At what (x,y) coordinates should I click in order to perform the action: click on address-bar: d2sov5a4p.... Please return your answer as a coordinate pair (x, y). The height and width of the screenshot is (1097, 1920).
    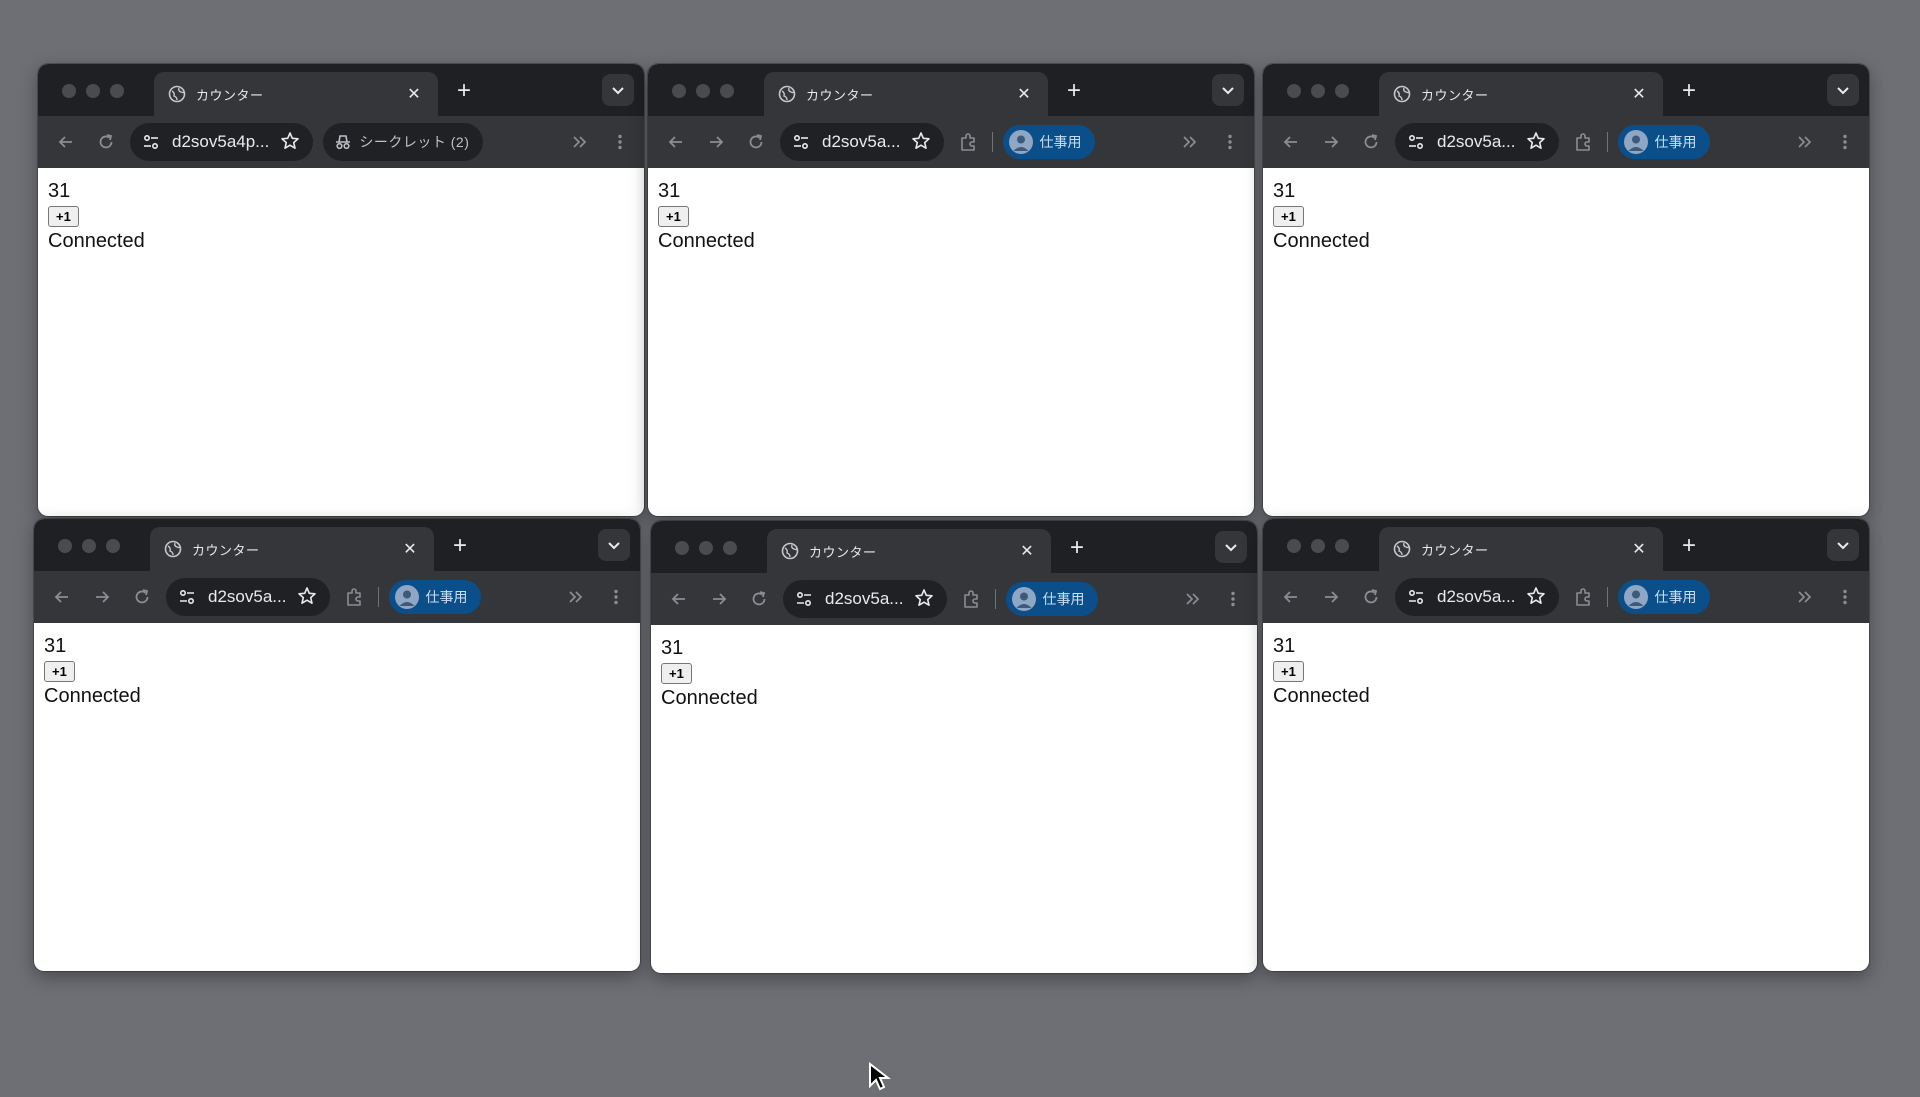
    Looking at the image, I should click on (222, 142).